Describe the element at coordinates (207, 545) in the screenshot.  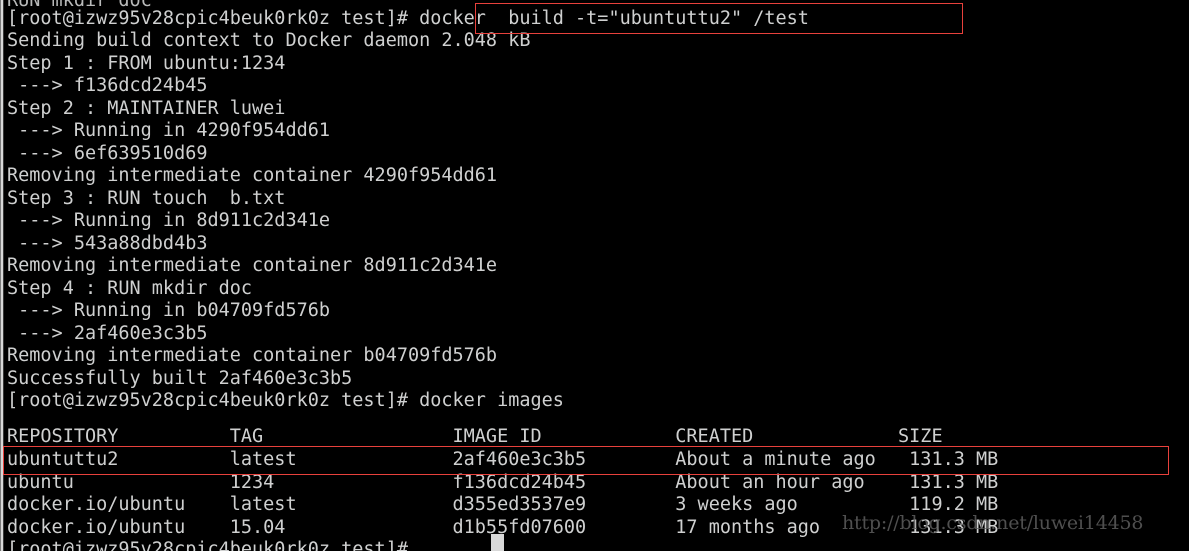
I see `terminal-prompt-line: [root@izwz95v28cpic4beuk0rk0z test]#` at that location.